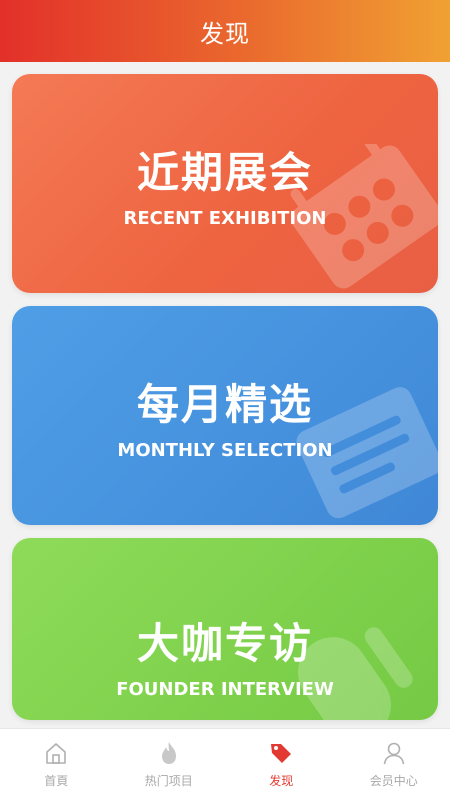 The image size is (450, 800). I want to click on card-title-cn: 近期展会, so click(224, 172).